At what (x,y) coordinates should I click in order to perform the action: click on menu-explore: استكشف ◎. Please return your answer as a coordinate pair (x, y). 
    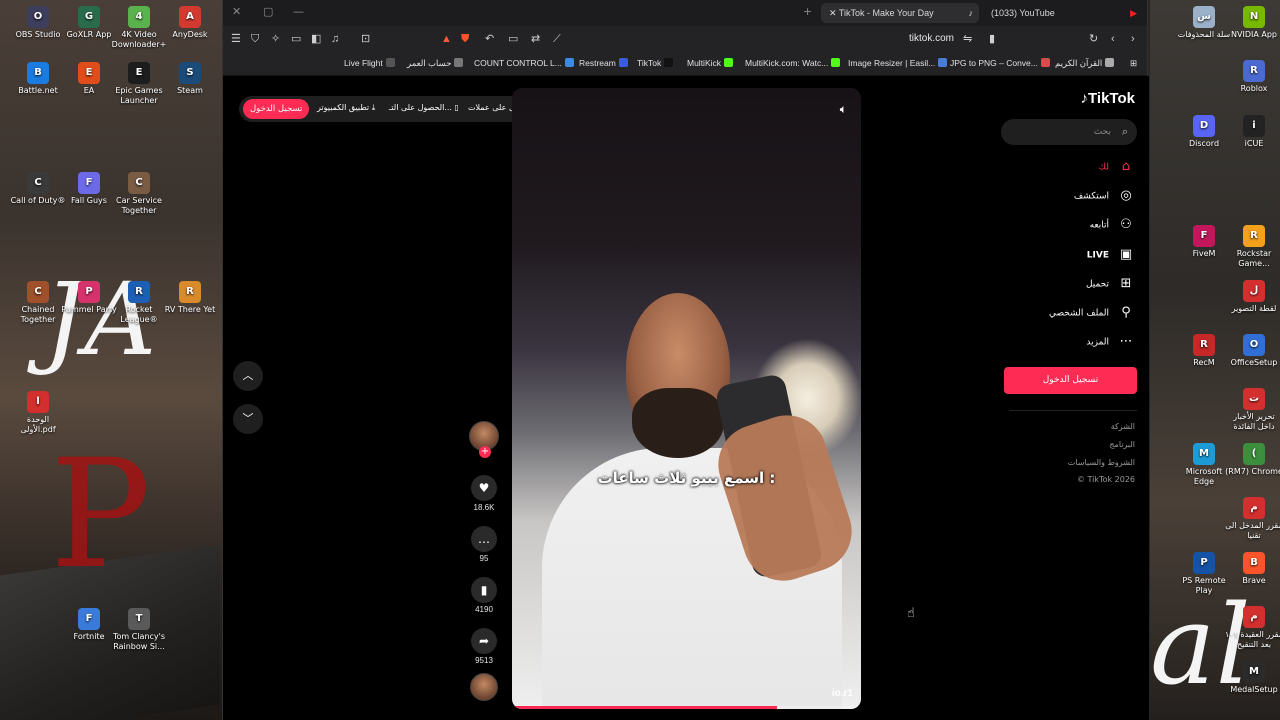
    Looking at the image, I should click on (1104, 196).